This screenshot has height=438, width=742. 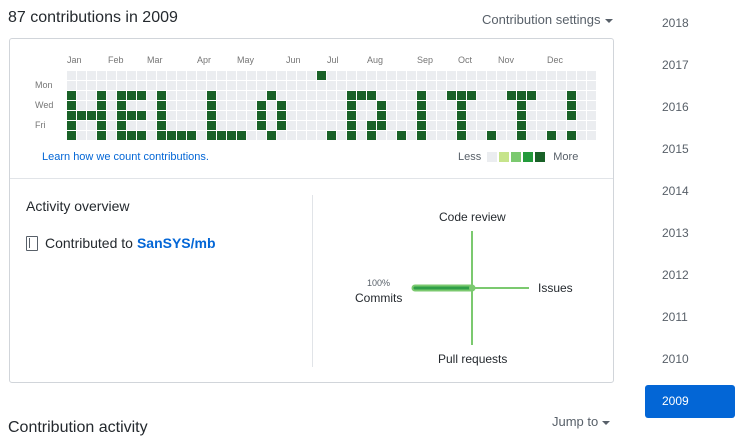 What do you see at coordinates (690, 149) in the screenshot?
I see `year-link: 2015` at bounding box center [690, 149].